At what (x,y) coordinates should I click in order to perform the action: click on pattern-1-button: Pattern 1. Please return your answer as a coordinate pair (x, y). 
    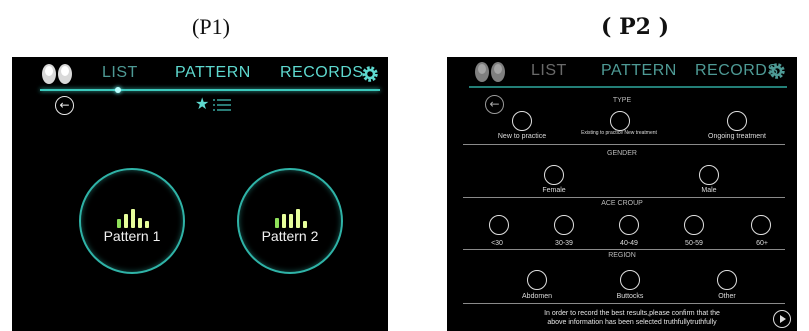
    Looking at the image, I should click on (132, 221).